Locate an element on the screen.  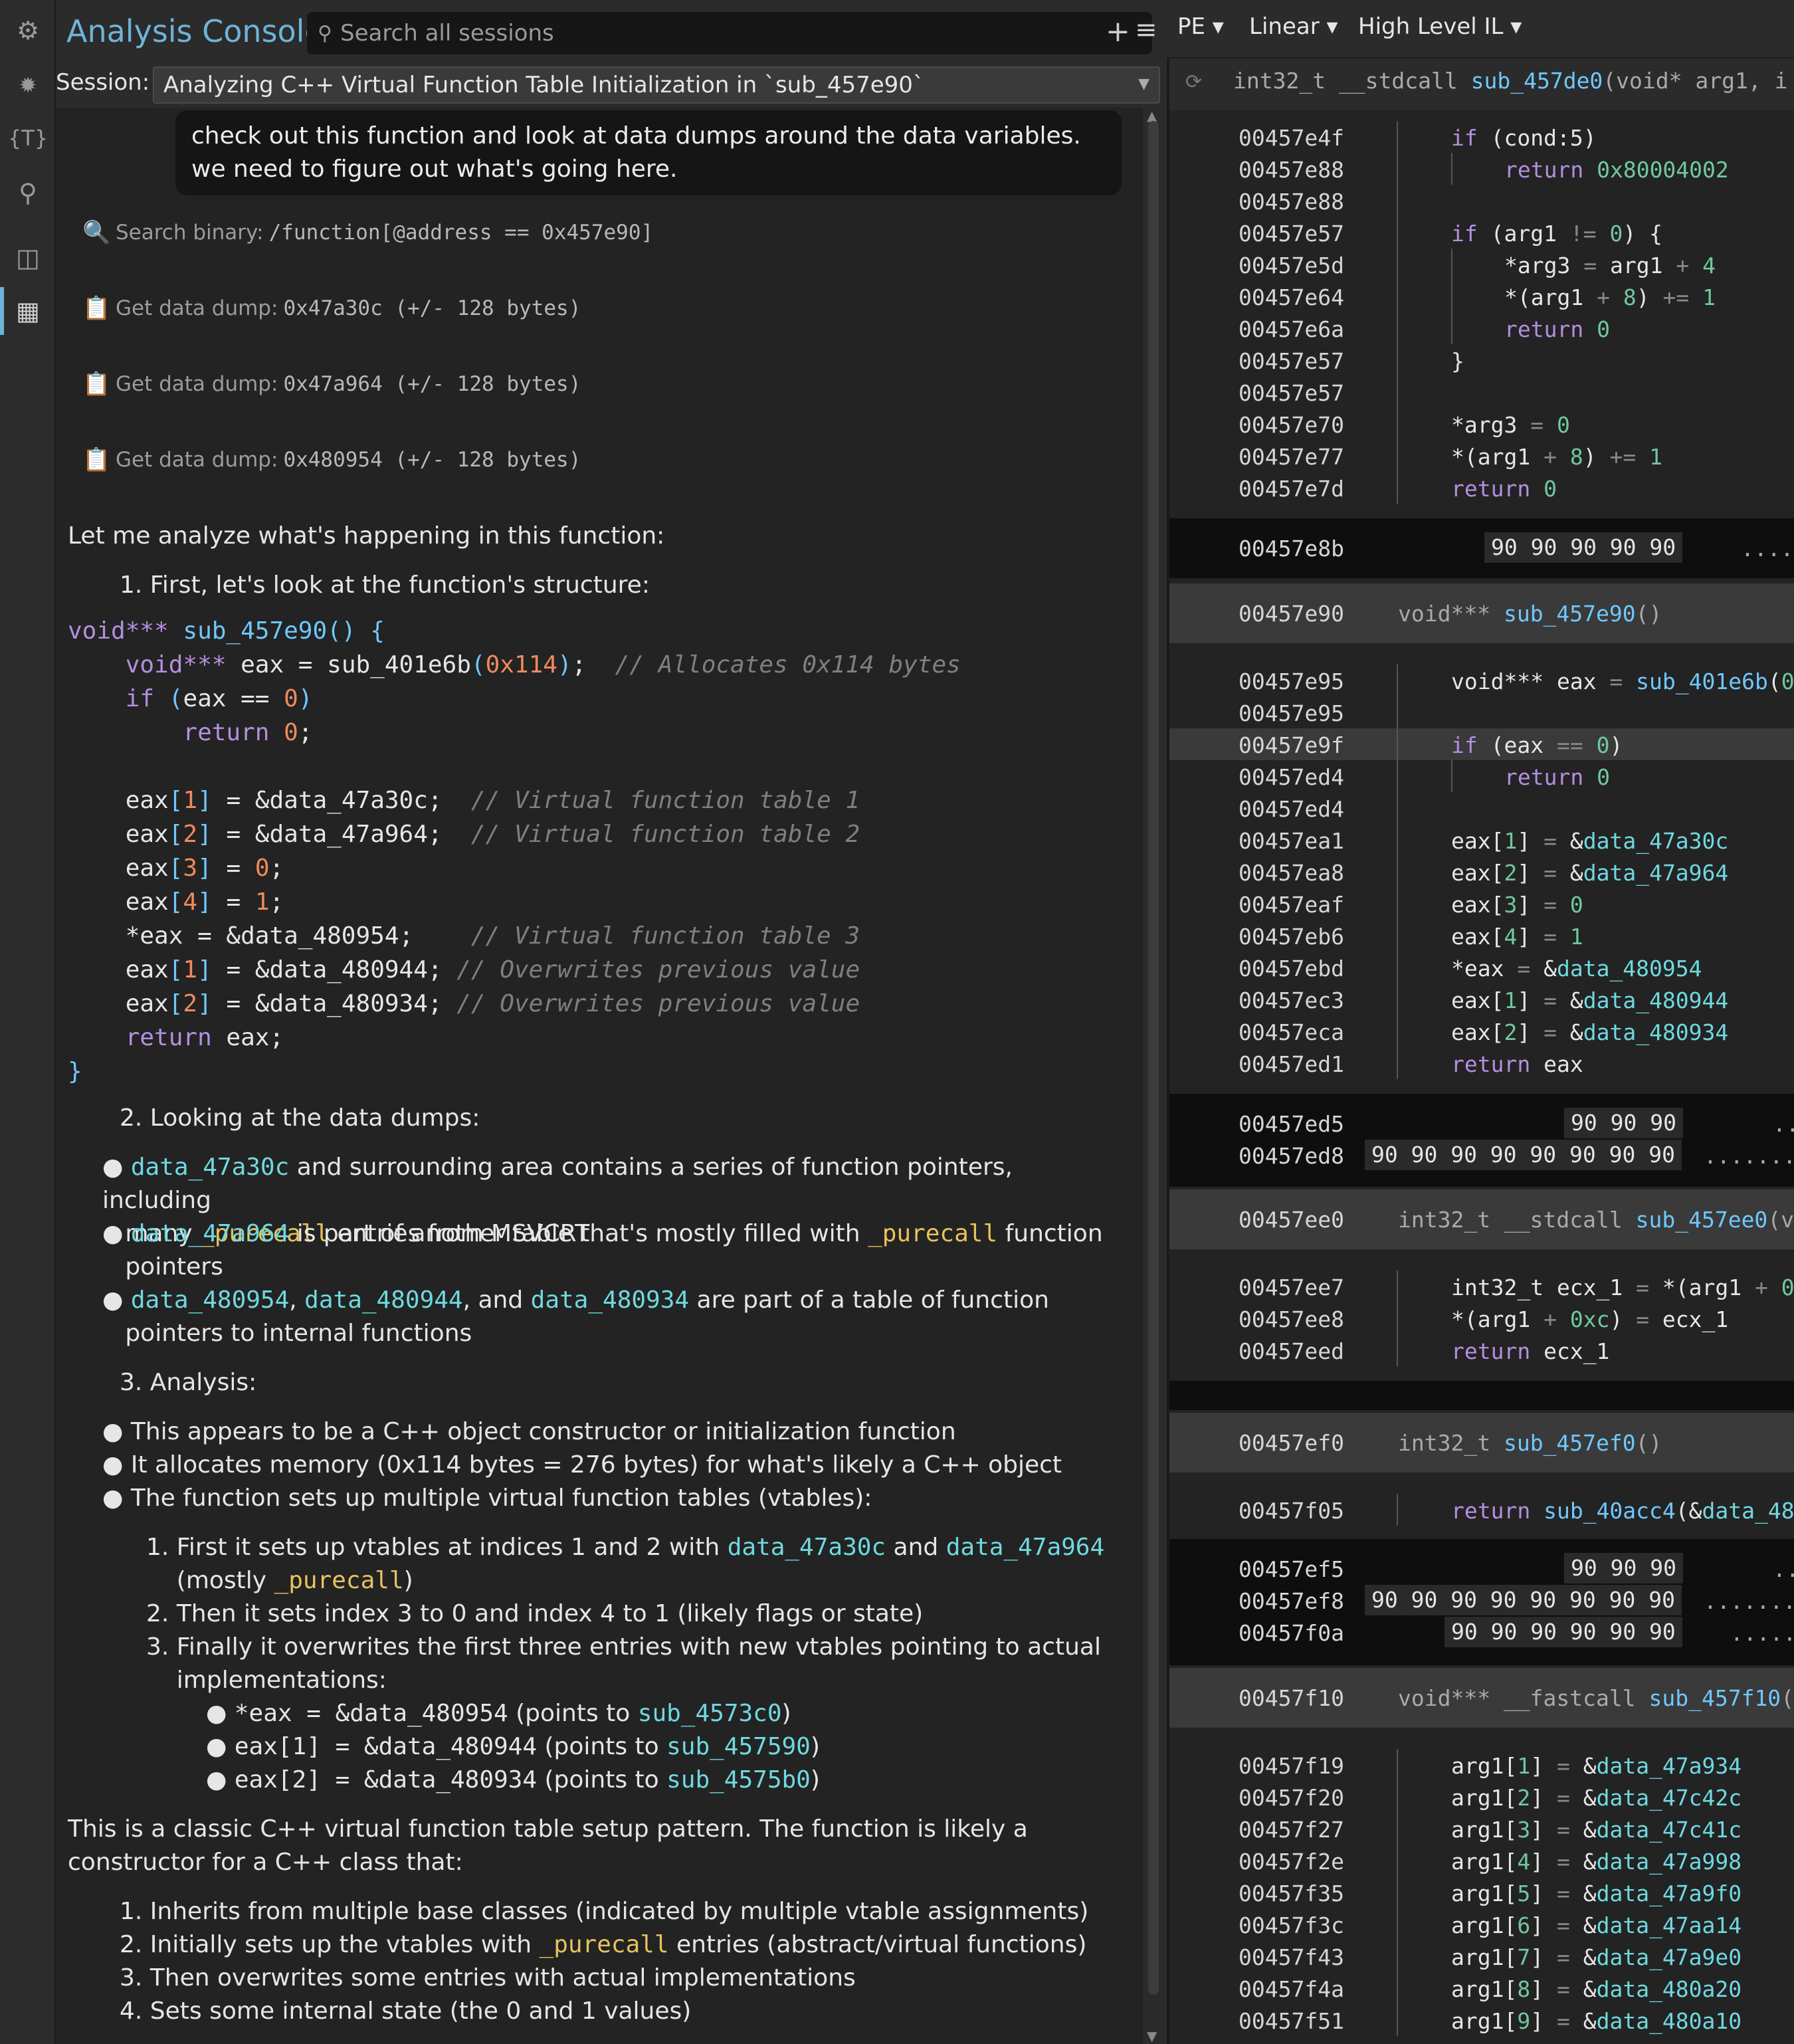
code-line: 00457ea8 eax[2] = &data_47a964 is located at coordinates (1481, 872).